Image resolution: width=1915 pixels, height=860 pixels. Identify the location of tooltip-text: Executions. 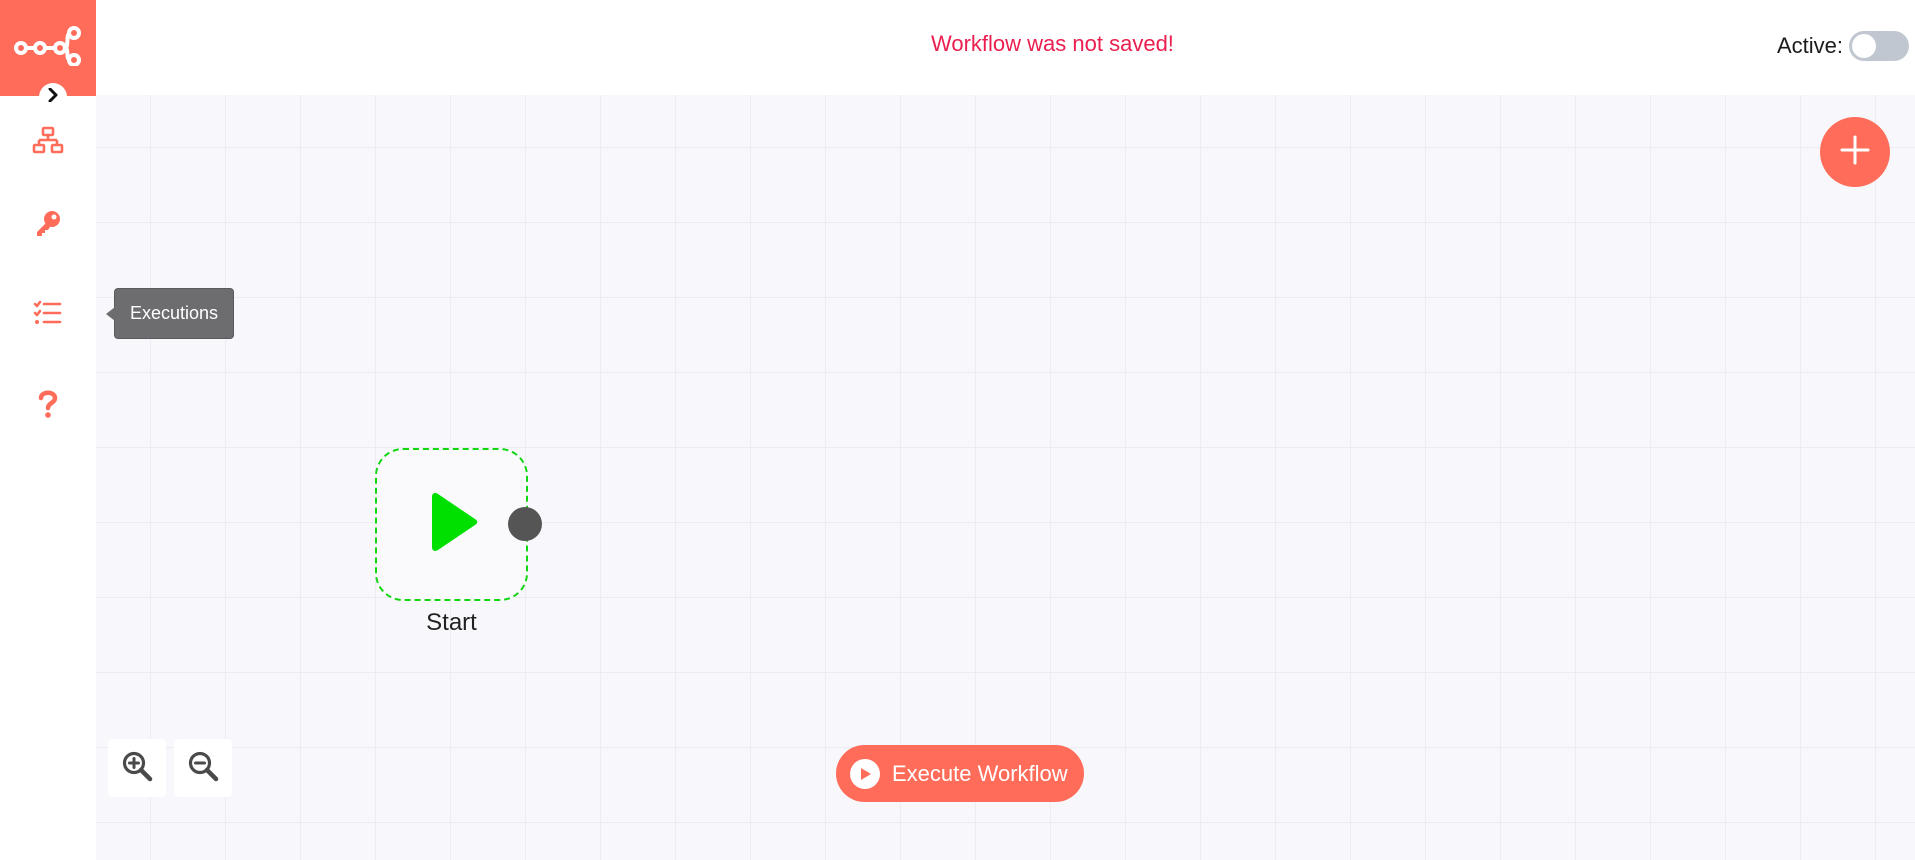
(174, 313).